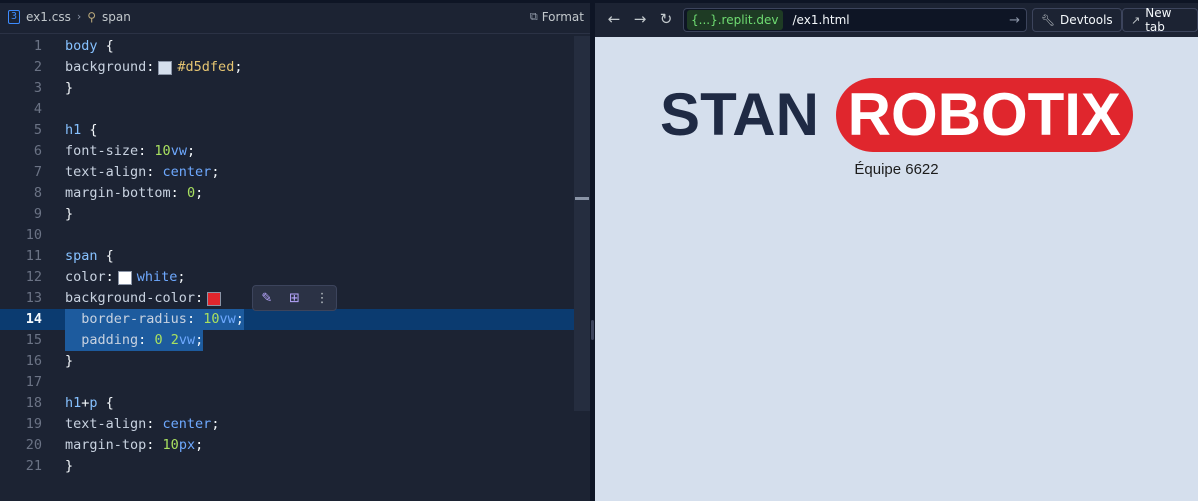  Describe the element at coordinates (287, 466) in the screenshot. I see `code-line: 21}` at that location.